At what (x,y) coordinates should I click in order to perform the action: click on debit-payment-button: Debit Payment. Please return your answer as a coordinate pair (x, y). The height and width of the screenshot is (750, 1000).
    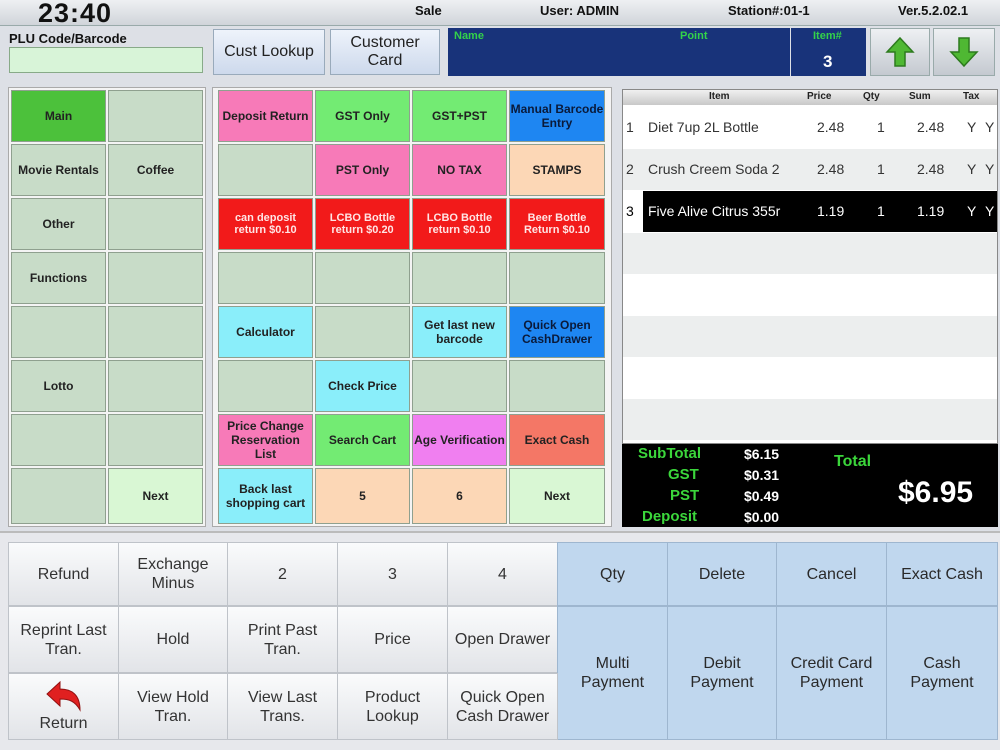
    Looking at the image, I should click on (722, 673).